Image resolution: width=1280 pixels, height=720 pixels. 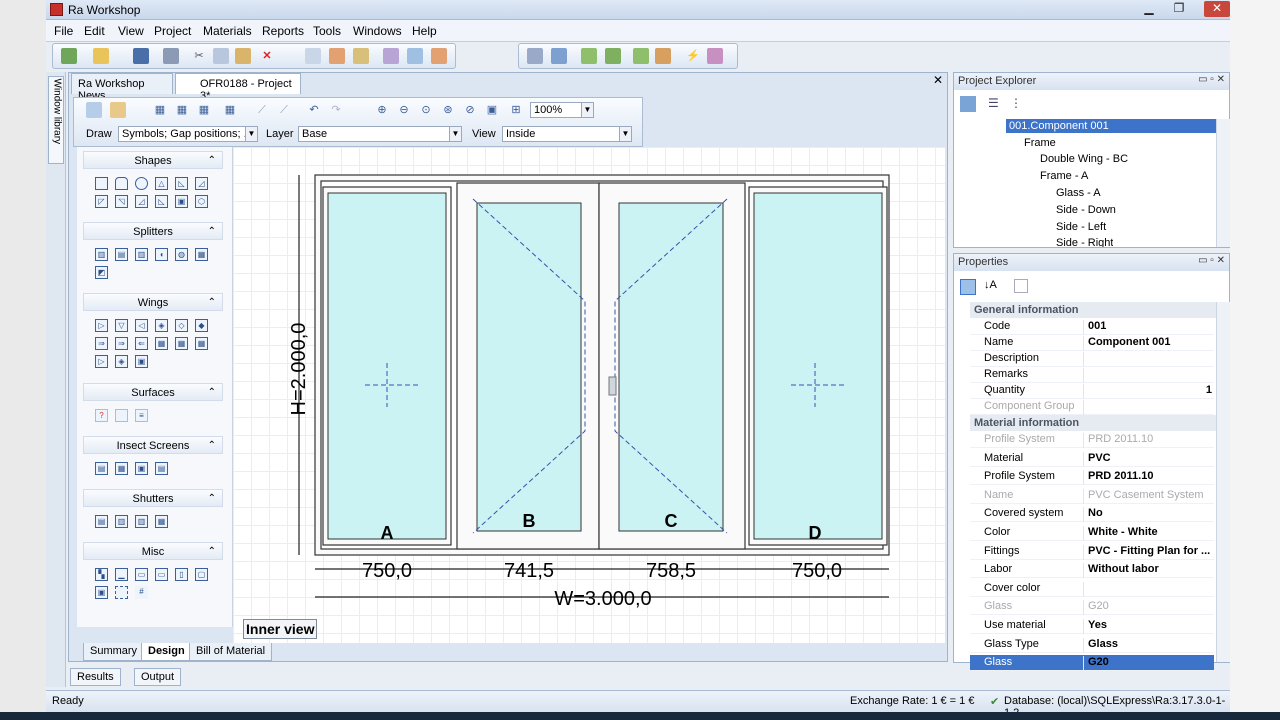 I want to click on property-value: Yes, so click(x=1150, y=625).